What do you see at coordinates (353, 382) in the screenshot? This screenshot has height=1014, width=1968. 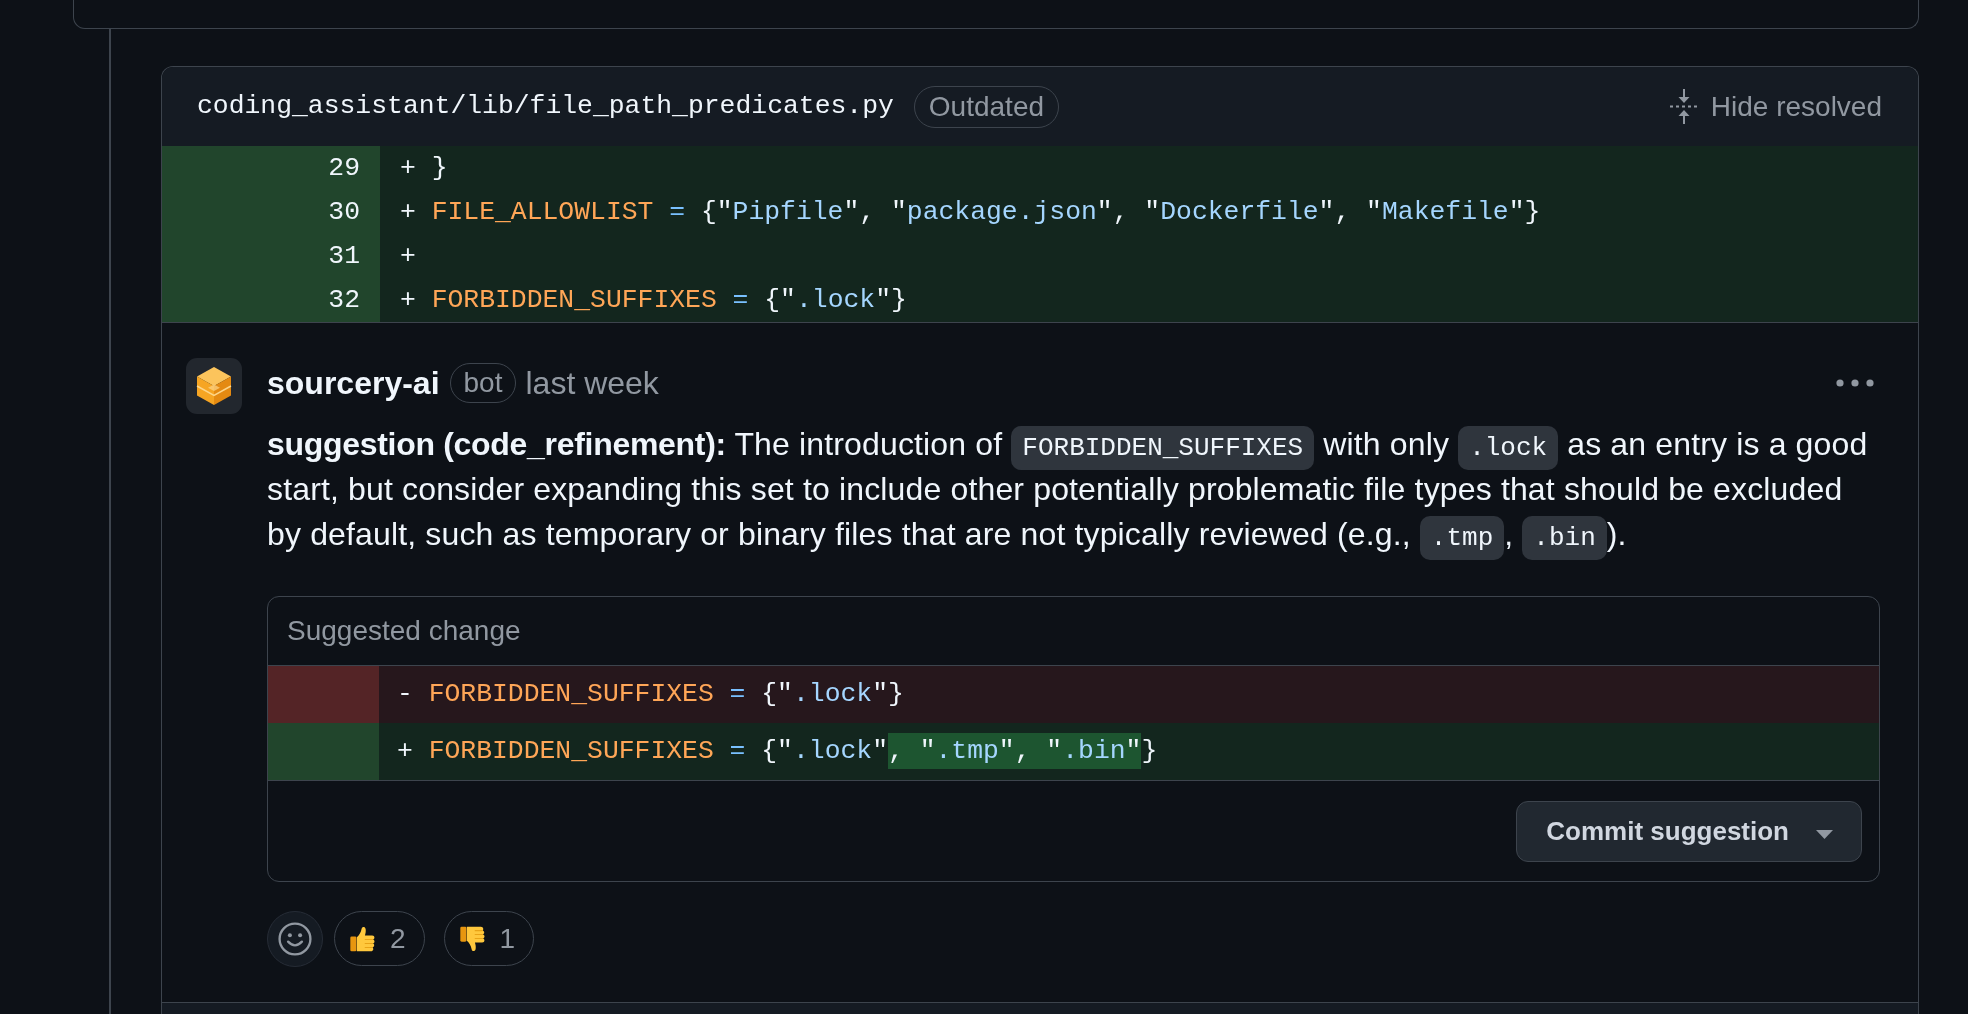 I see `author-name: sourcery-ai` at bounding box center [353, 382].